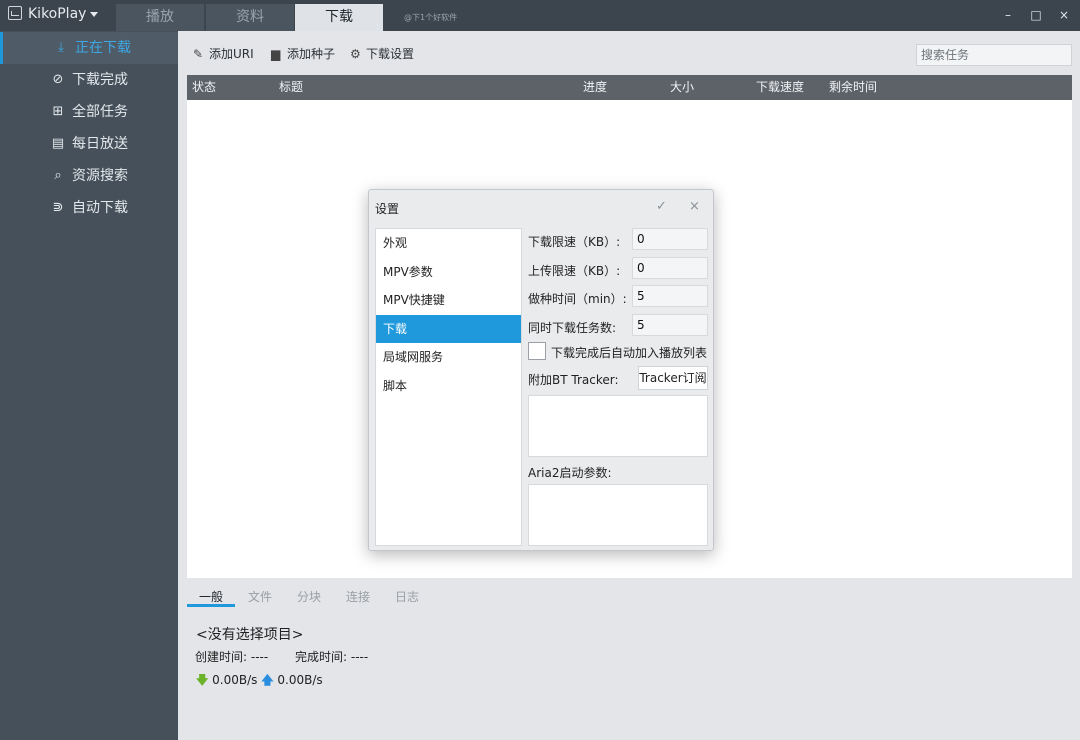  I want to click on gear-icon: ⚙, so click(355, 54).